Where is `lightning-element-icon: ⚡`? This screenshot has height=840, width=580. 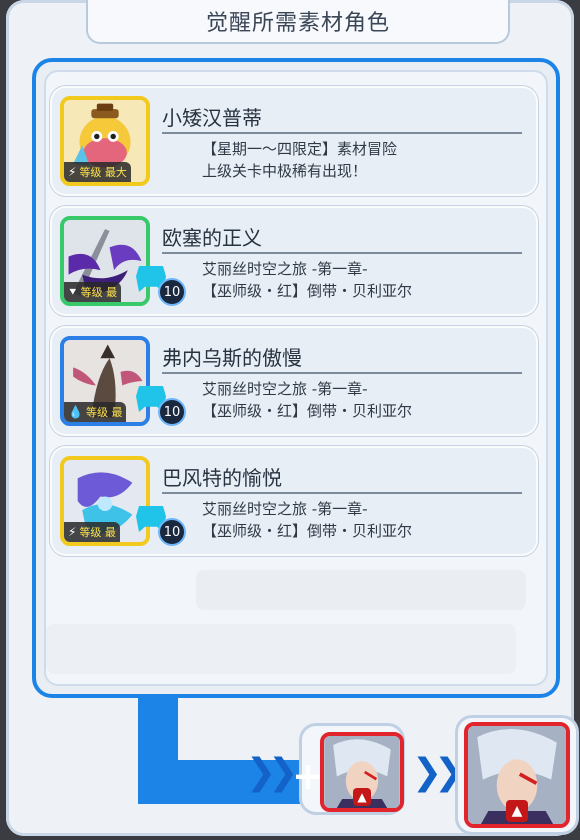 lightning-element-icon: ⚡ is located at coordinates (72, 532).